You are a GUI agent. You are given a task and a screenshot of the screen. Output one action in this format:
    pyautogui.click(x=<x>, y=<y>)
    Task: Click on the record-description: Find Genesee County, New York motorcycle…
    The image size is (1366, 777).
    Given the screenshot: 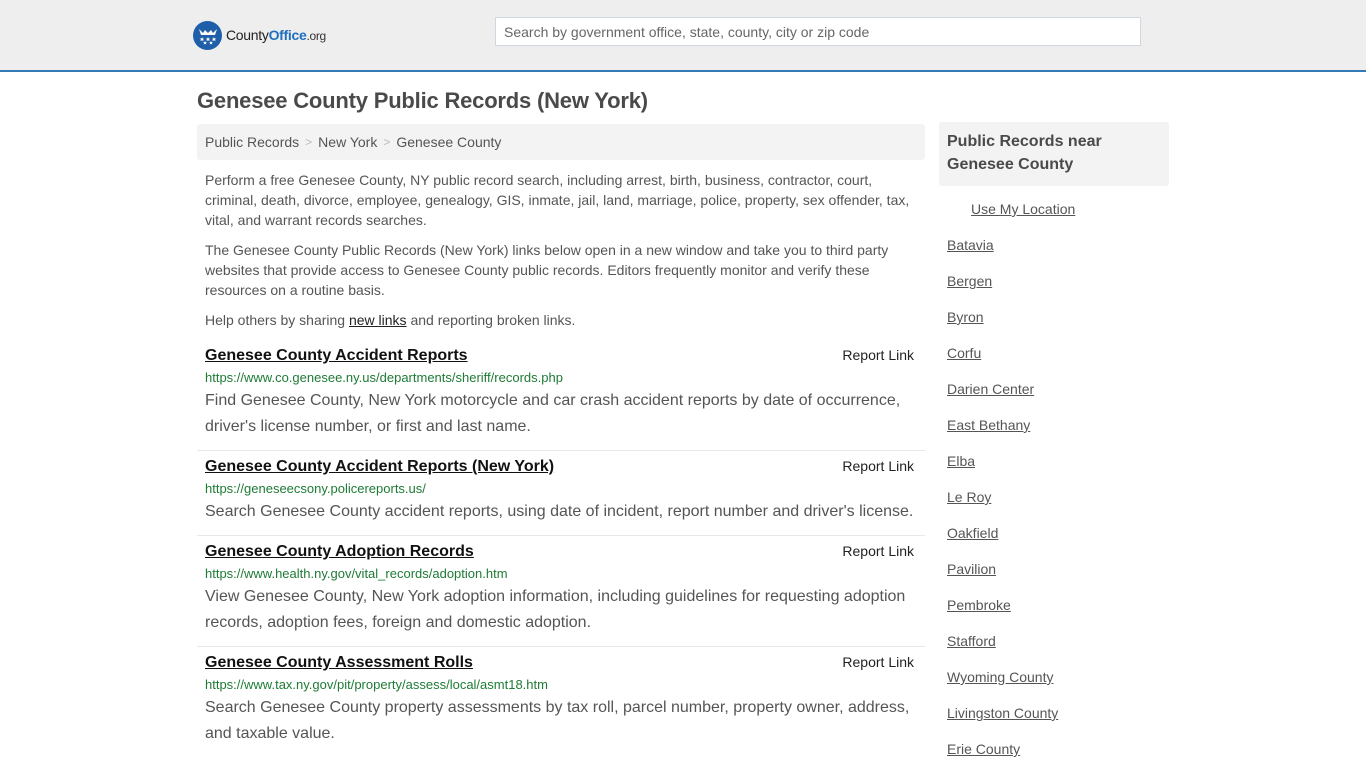 What is the action you would take?
    pyautogui.click(x=553, y=413)
    